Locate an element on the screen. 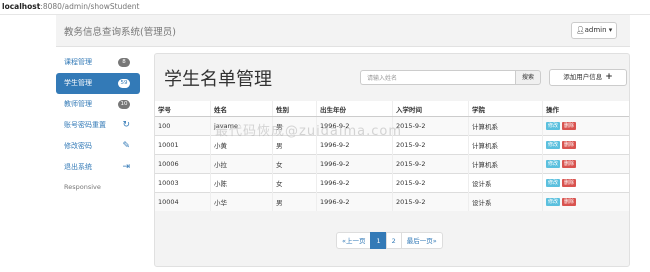 The width and height of the screenshot is (650, 272). cell-id: 10006 is located at coordinates (183, 164).